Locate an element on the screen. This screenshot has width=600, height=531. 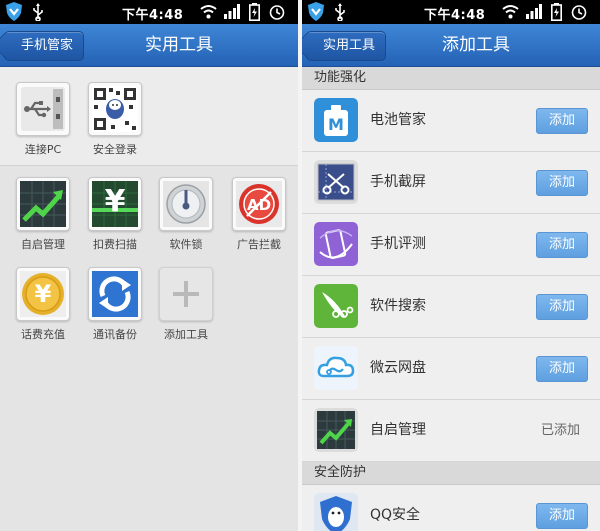
tool-startup-manager: 自启管理 is located at coordinates (43, 214).